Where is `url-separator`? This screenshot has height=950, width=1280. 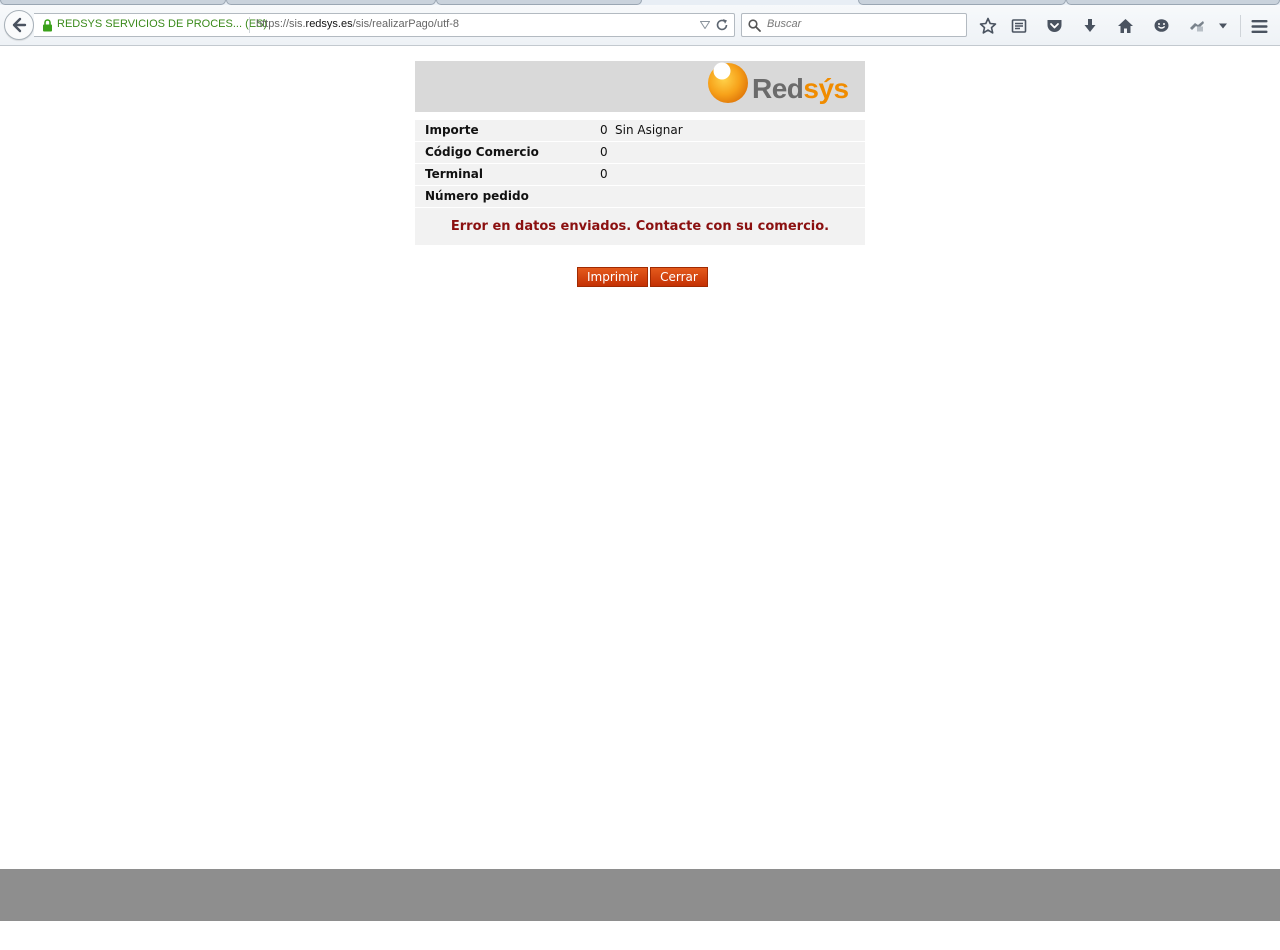
url-separator is located at coordinates (249, 25).